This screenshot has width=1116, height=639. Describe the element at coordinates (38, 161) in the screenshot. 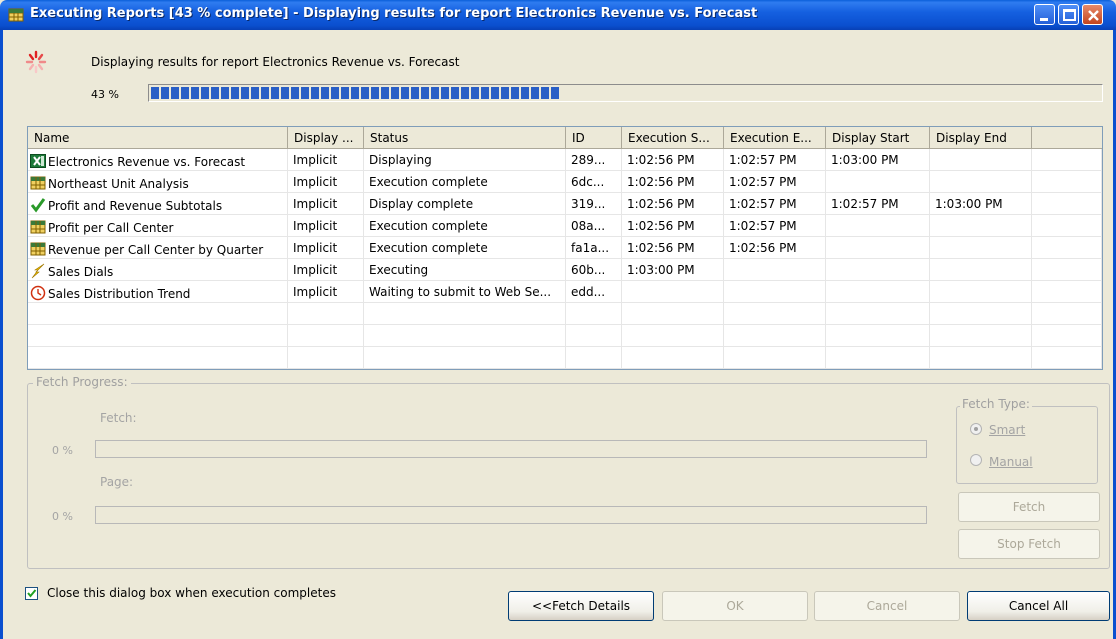

I see `excel-icon` at that location.